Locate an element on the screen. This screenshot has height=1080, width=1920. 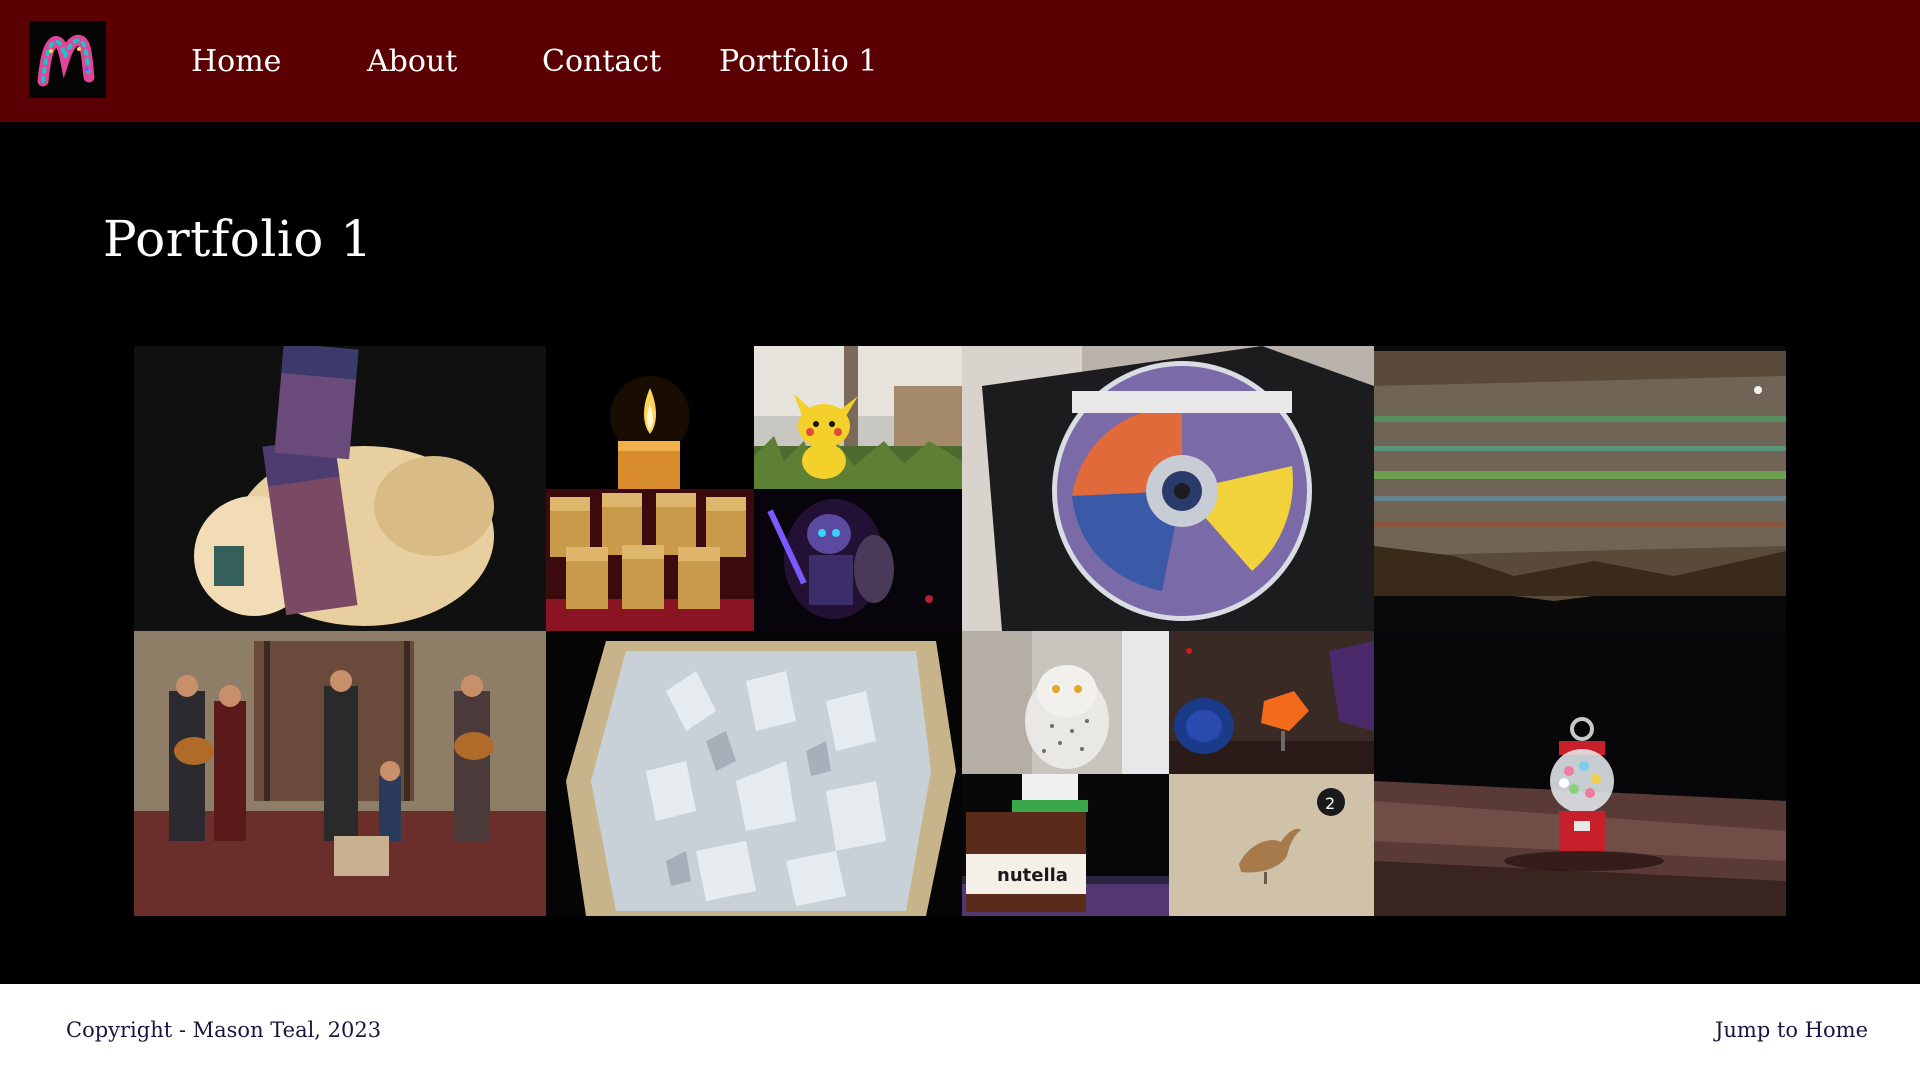
jump-to-home-link: Jump to Home is located at coordinates (1791, 1030).